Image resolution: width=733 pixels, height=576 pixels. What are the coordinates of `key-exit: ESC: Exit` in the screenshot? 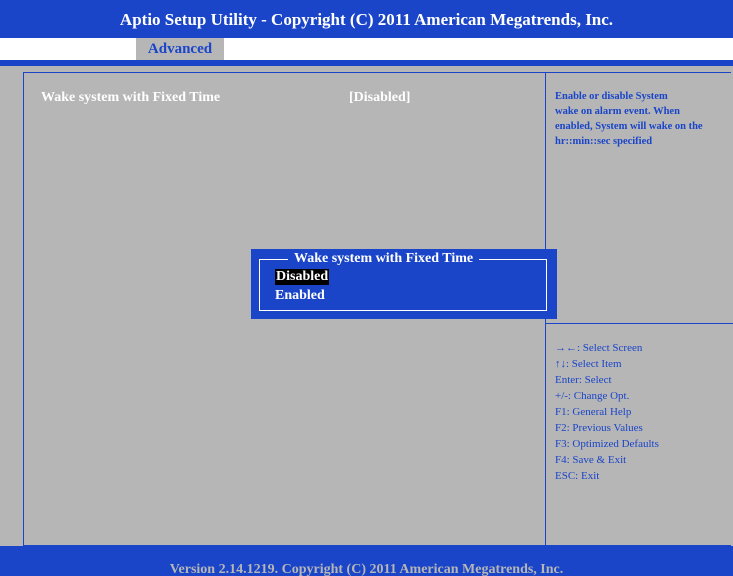 It's located at (577, 476).